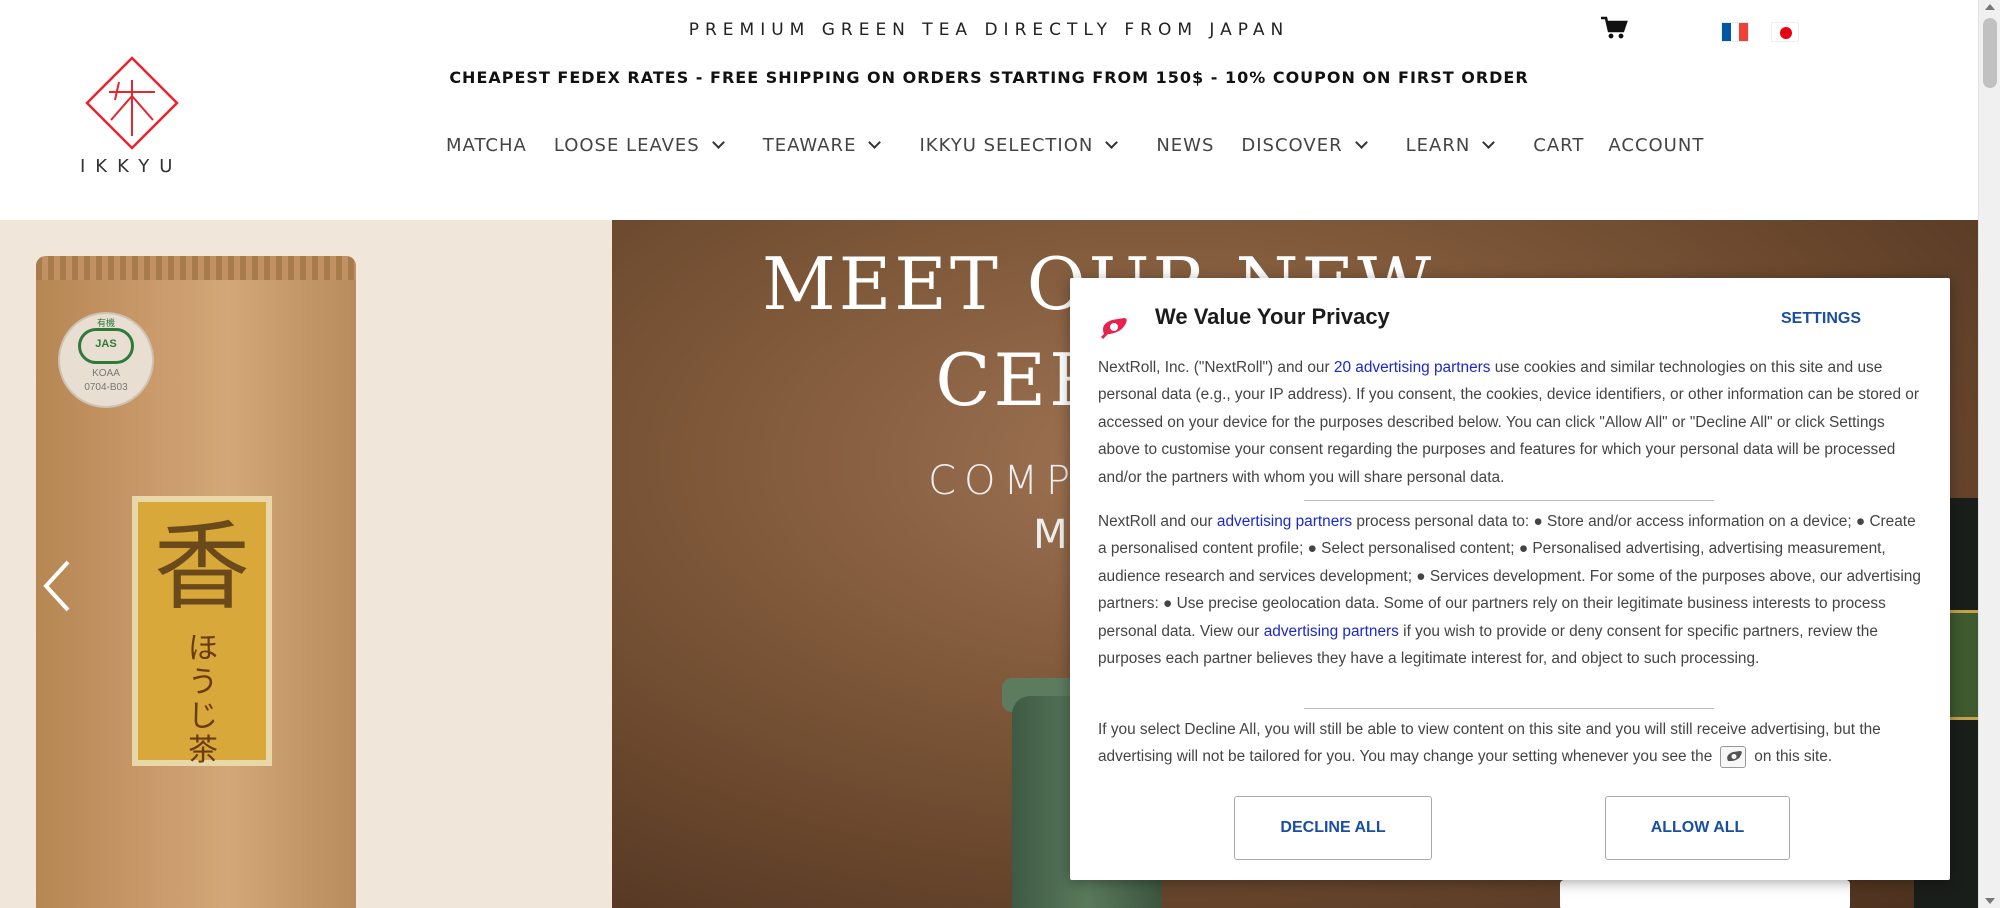 The width and height of the screenshot is (2000, 908). I want to click on jas-seal-text: KOAA, so click(106, 373).